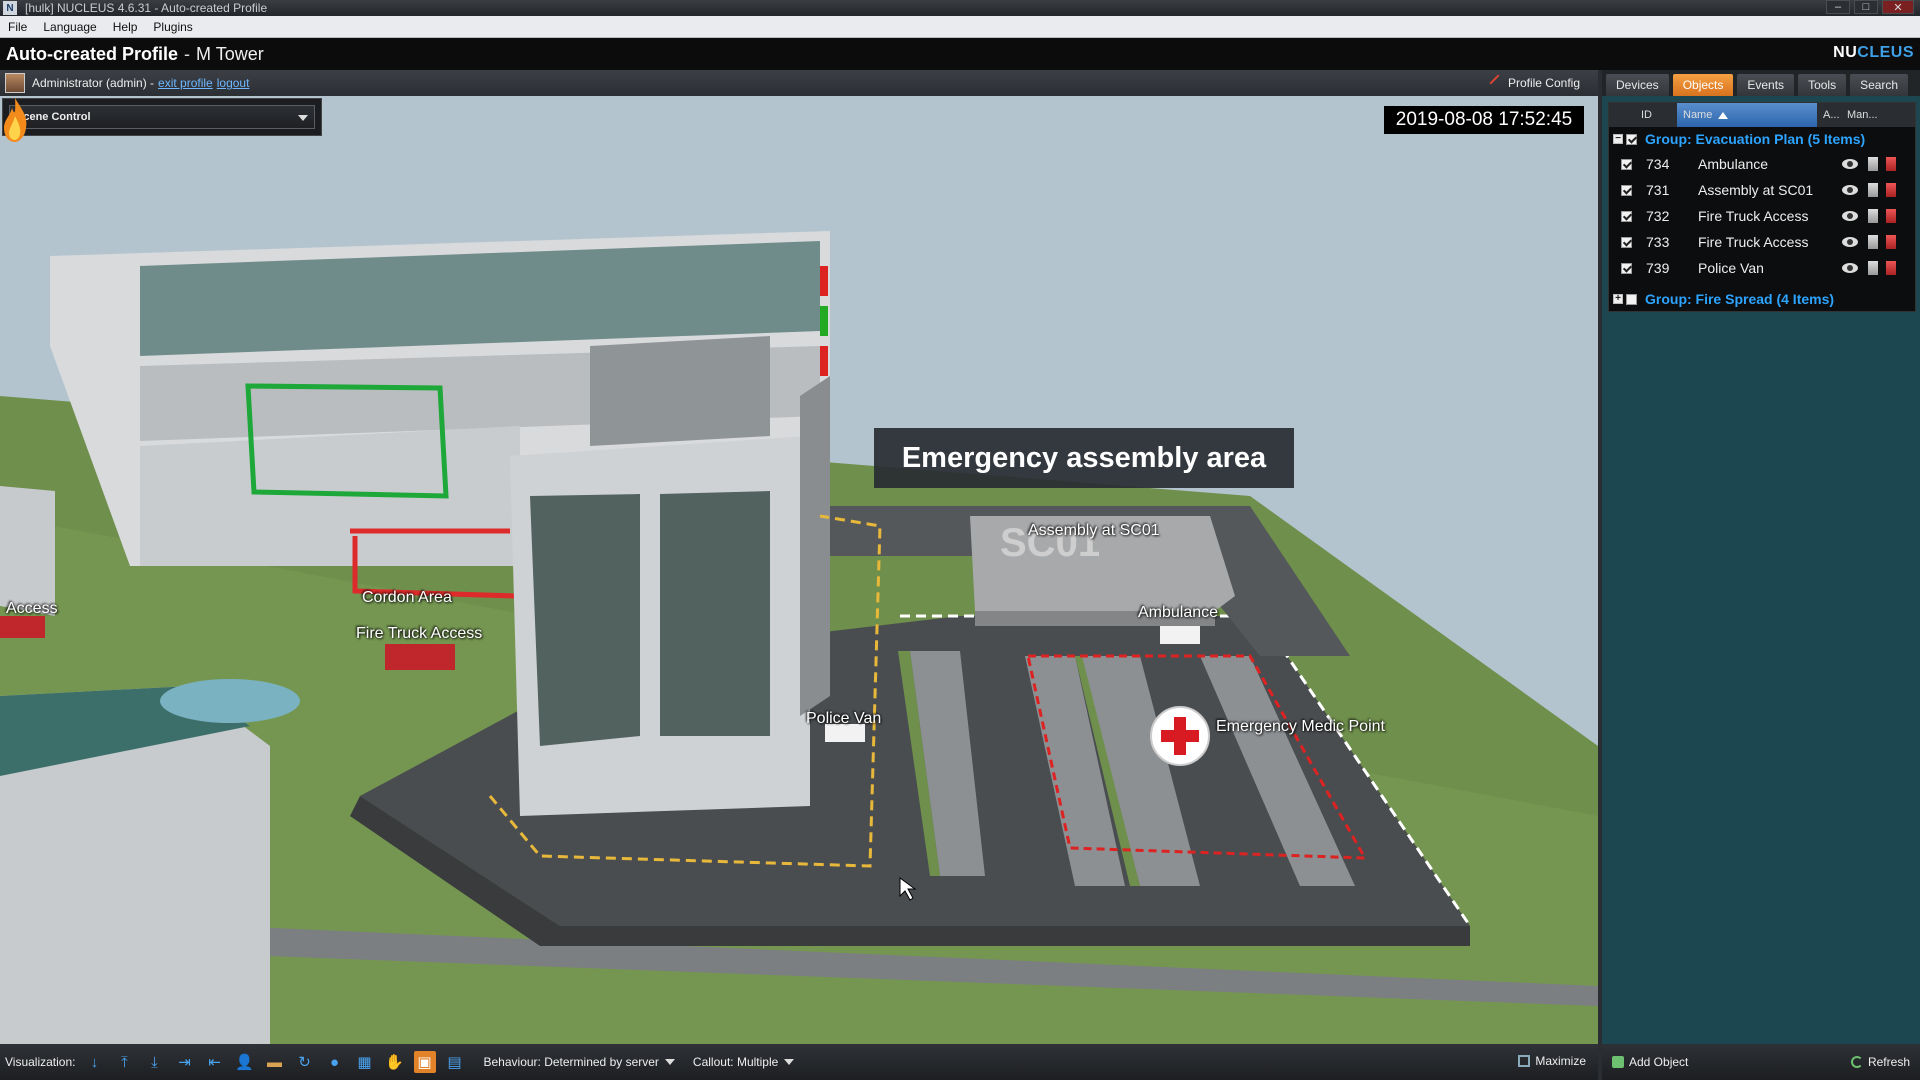 The width and height of the screenshot is (1920, 1080). I want to click on behaviour-dropdown: Behaviour: Determined by server, so click(579, 1062).